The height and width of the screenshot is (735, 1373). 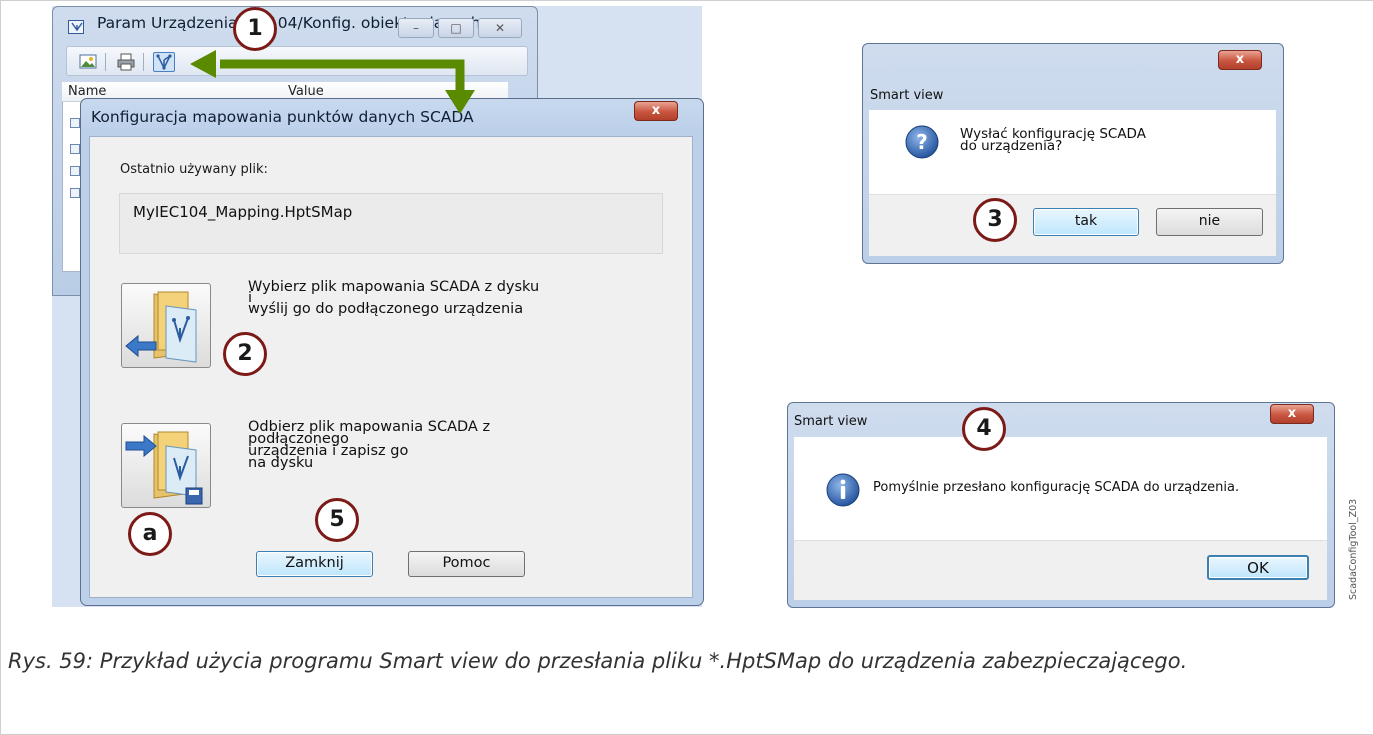 What do you see at coordinates (995, 220) in the screenshot?
I see `callout-3: 3` at bounding box center [995, 220].